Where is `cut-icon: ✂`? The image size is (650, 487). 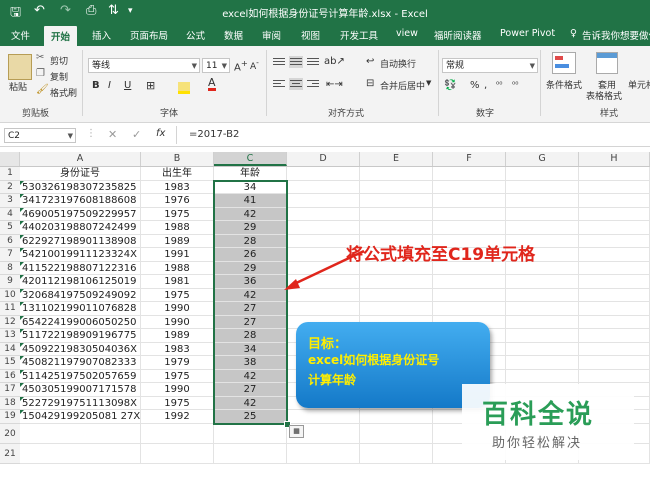 cut-icon: ✂ is located at coordinates (40, 57).